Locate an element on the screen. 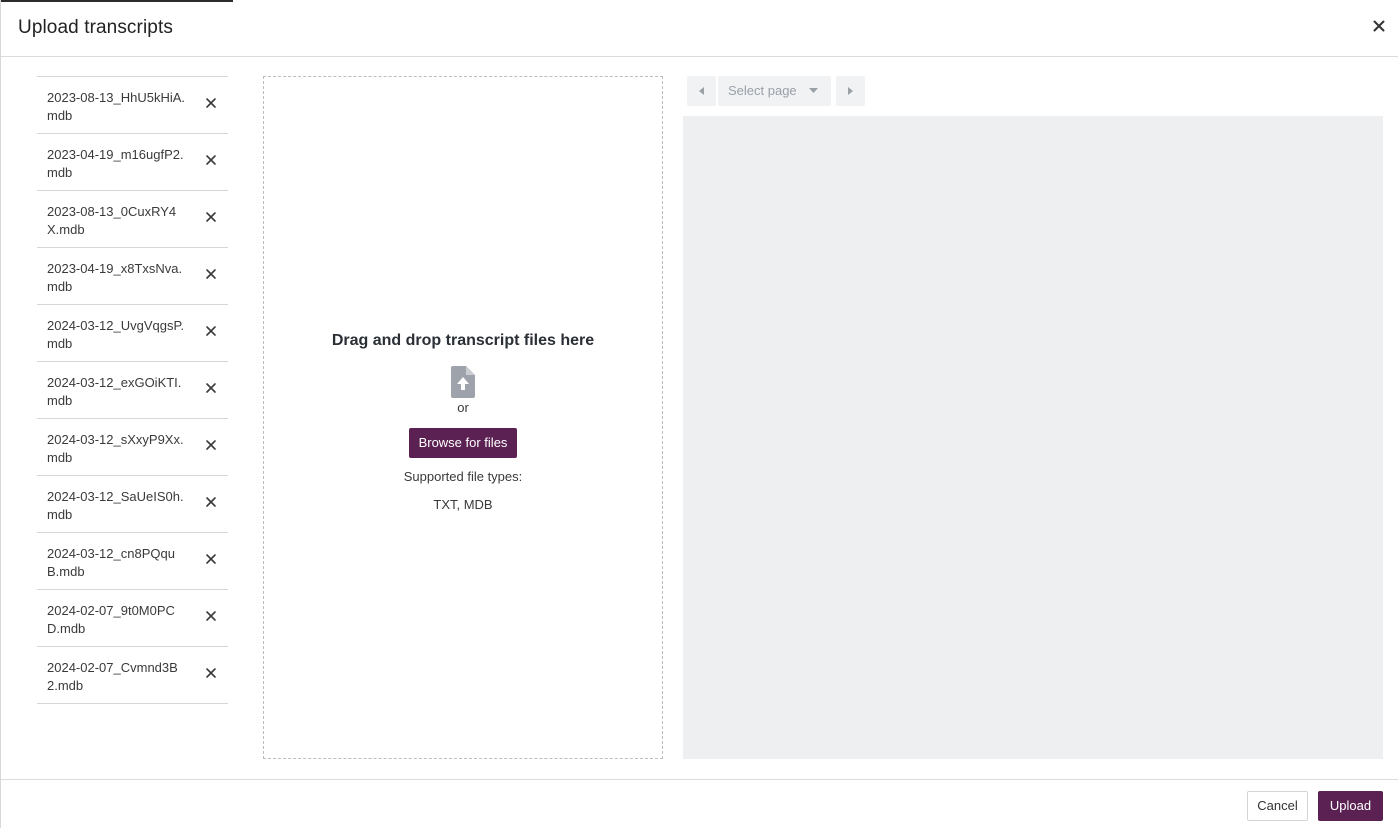 The height and width of the screenshot is (828, 1398). page-select: Select page is located at coordinates (774, 91).